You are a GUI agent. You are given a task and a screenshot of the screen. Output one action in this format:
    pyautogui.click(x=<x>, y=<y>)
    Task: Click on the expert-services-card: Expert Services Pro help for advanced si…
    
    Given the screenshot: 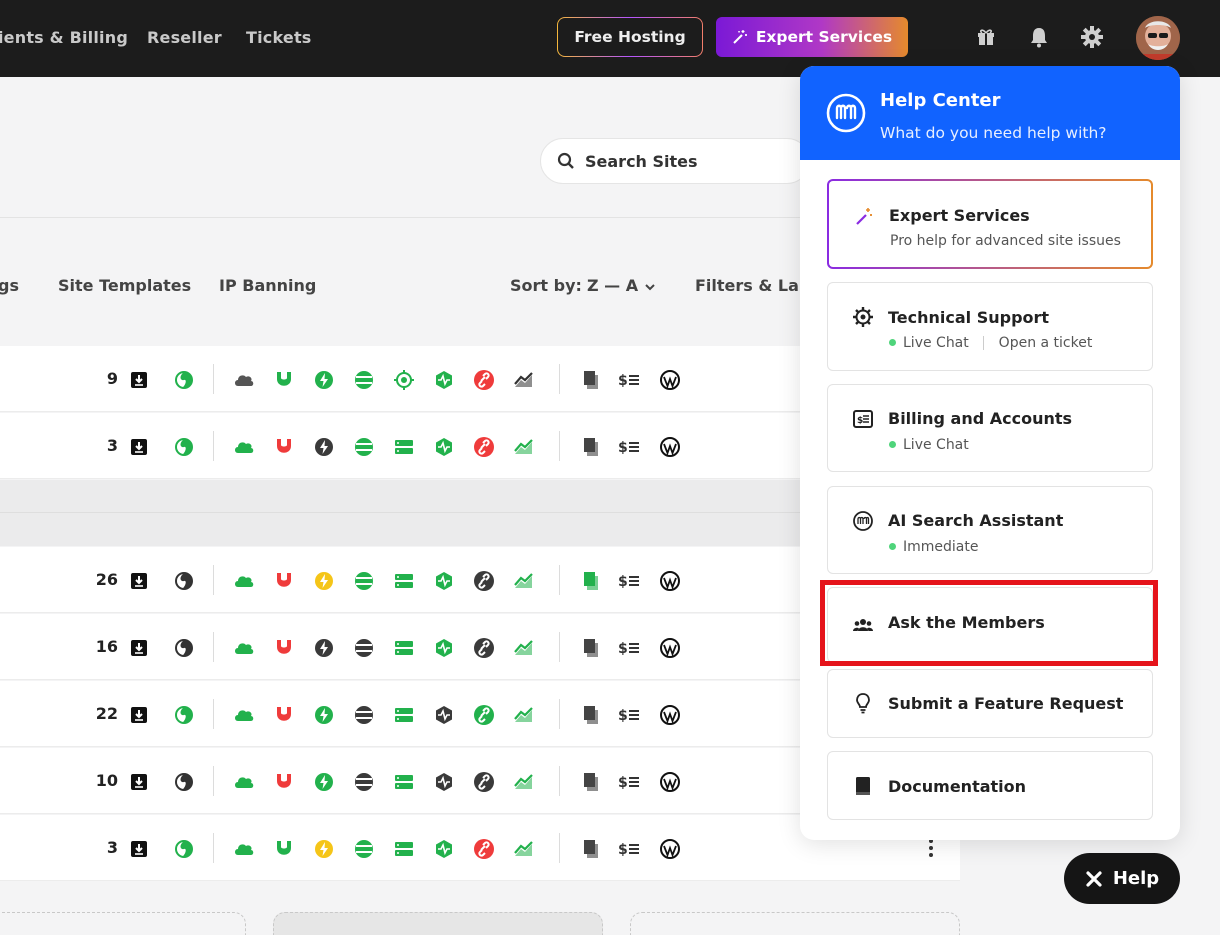 What is the action you would take?
    pyautogui.click(x=990, y=224)
    